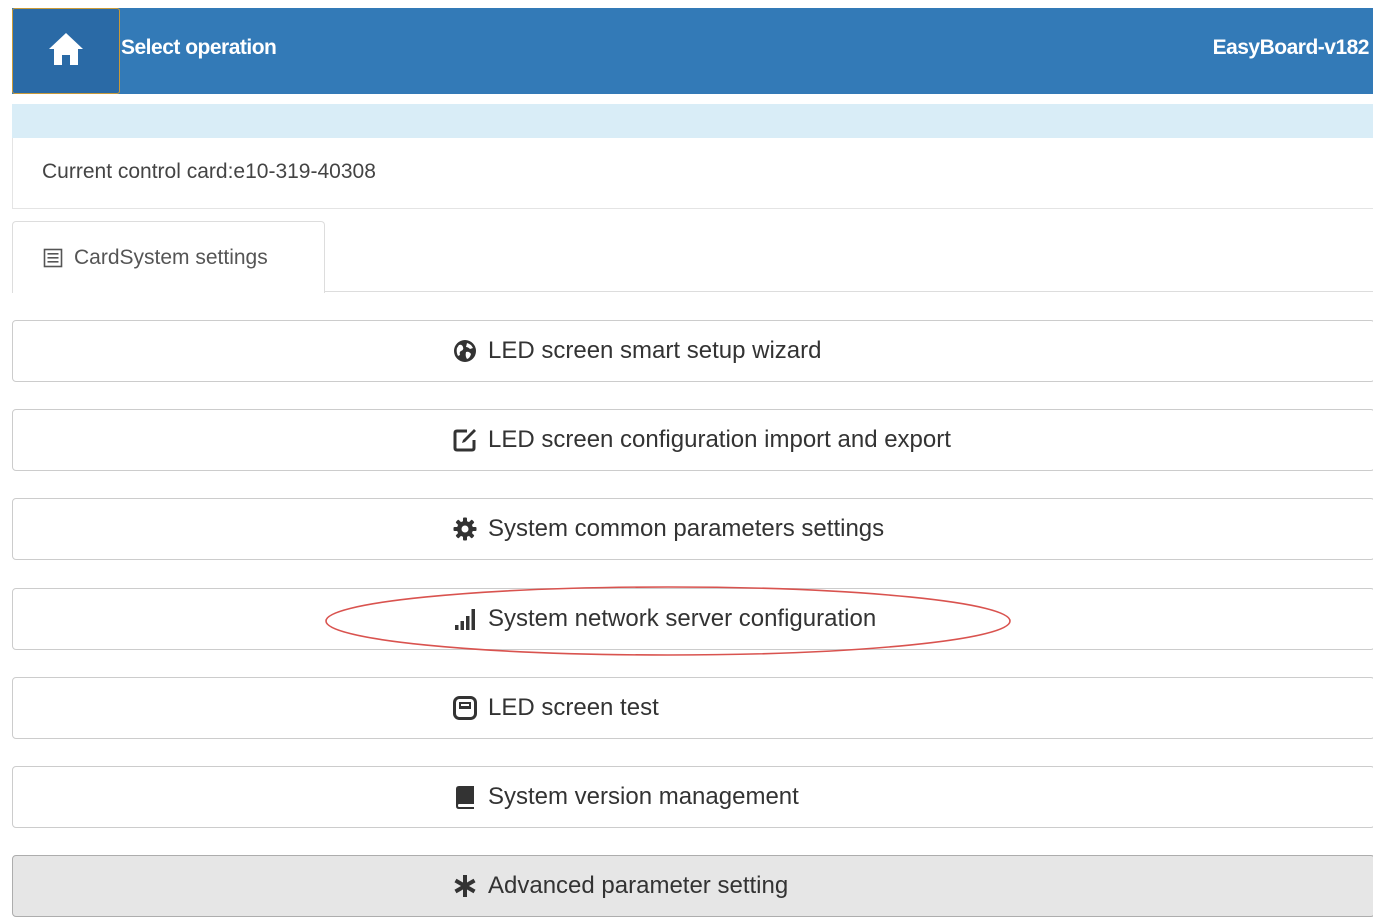 This screenshot has height=917, width=1373. I want to click on tab-divider, so click(849, 291).